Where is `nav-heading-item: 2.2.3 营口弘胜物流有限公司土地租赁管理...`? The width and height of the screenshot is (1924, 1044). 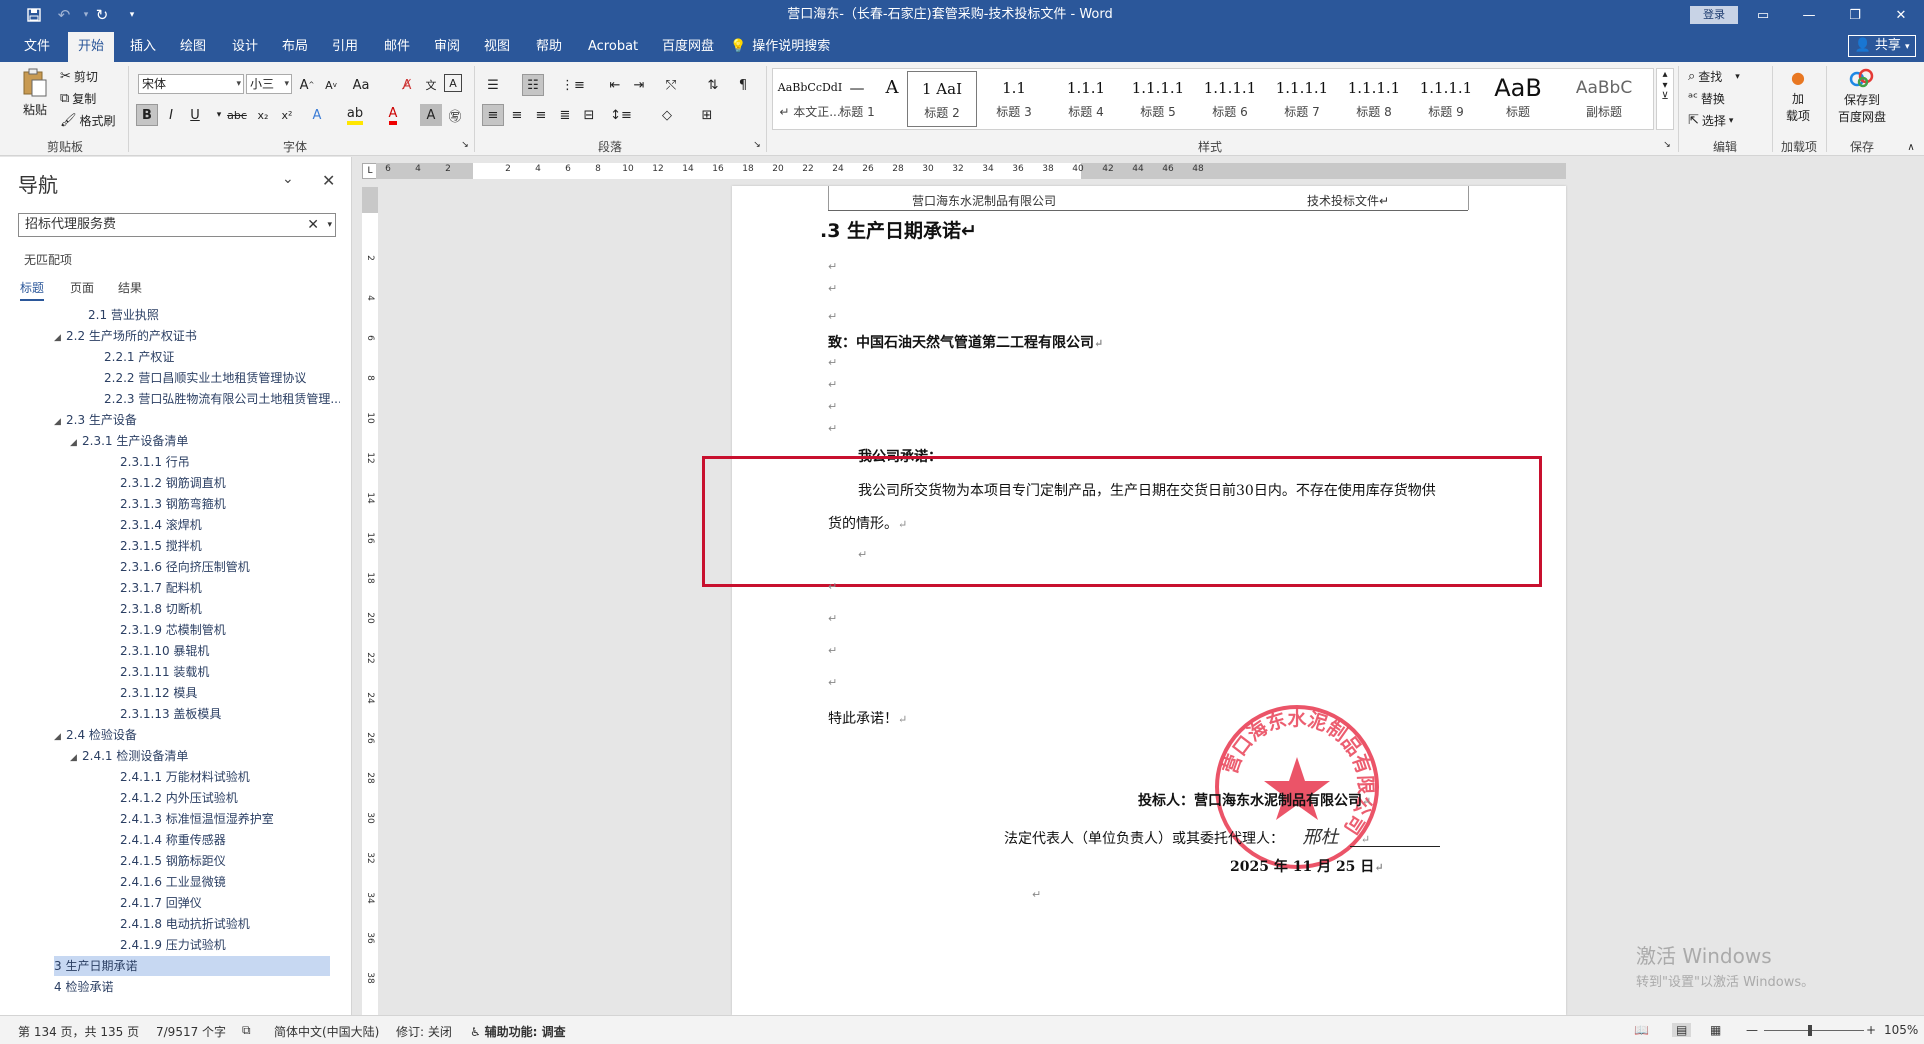
nav-heading-item: 2.2.3 营口弘胜物流有限公司土地租赁管理... is located at coordinates (222, 399).